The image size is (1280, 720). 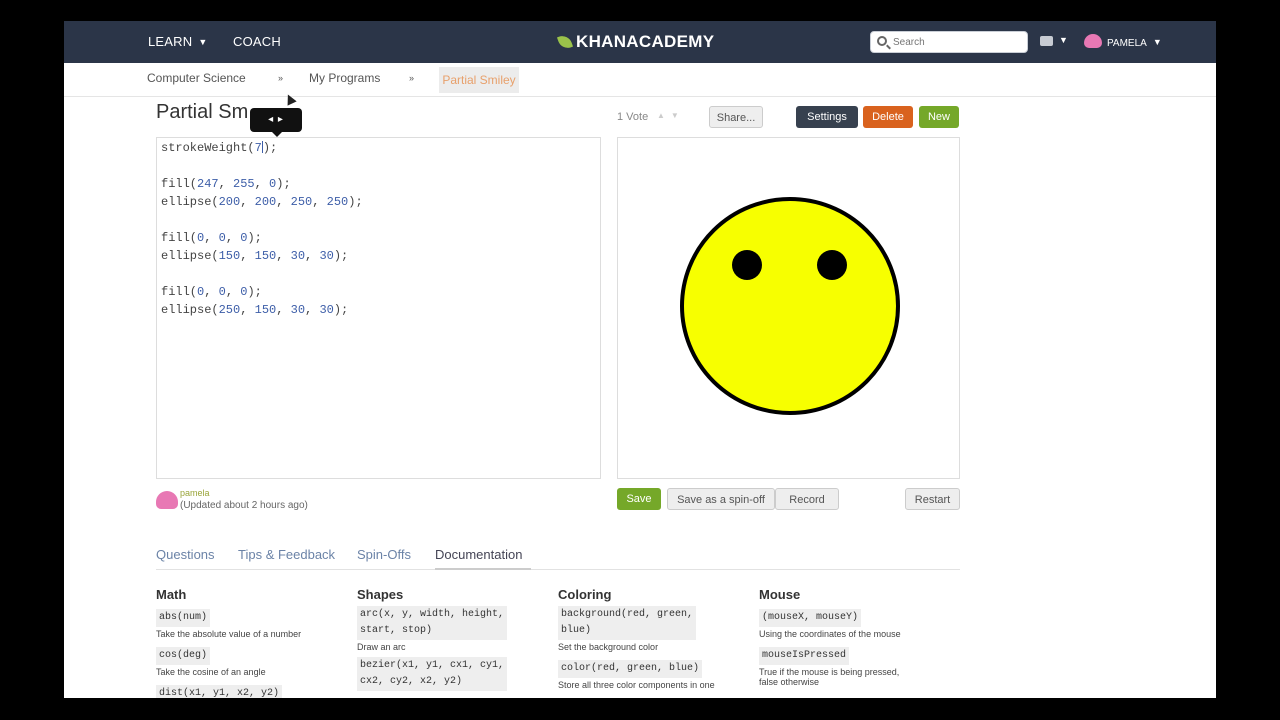 What do you see at coordinates (254, 256) in the screenshot?
I see `code-line: ellipse(150, 150, 30, 30);` at bounding box center [254, 256].